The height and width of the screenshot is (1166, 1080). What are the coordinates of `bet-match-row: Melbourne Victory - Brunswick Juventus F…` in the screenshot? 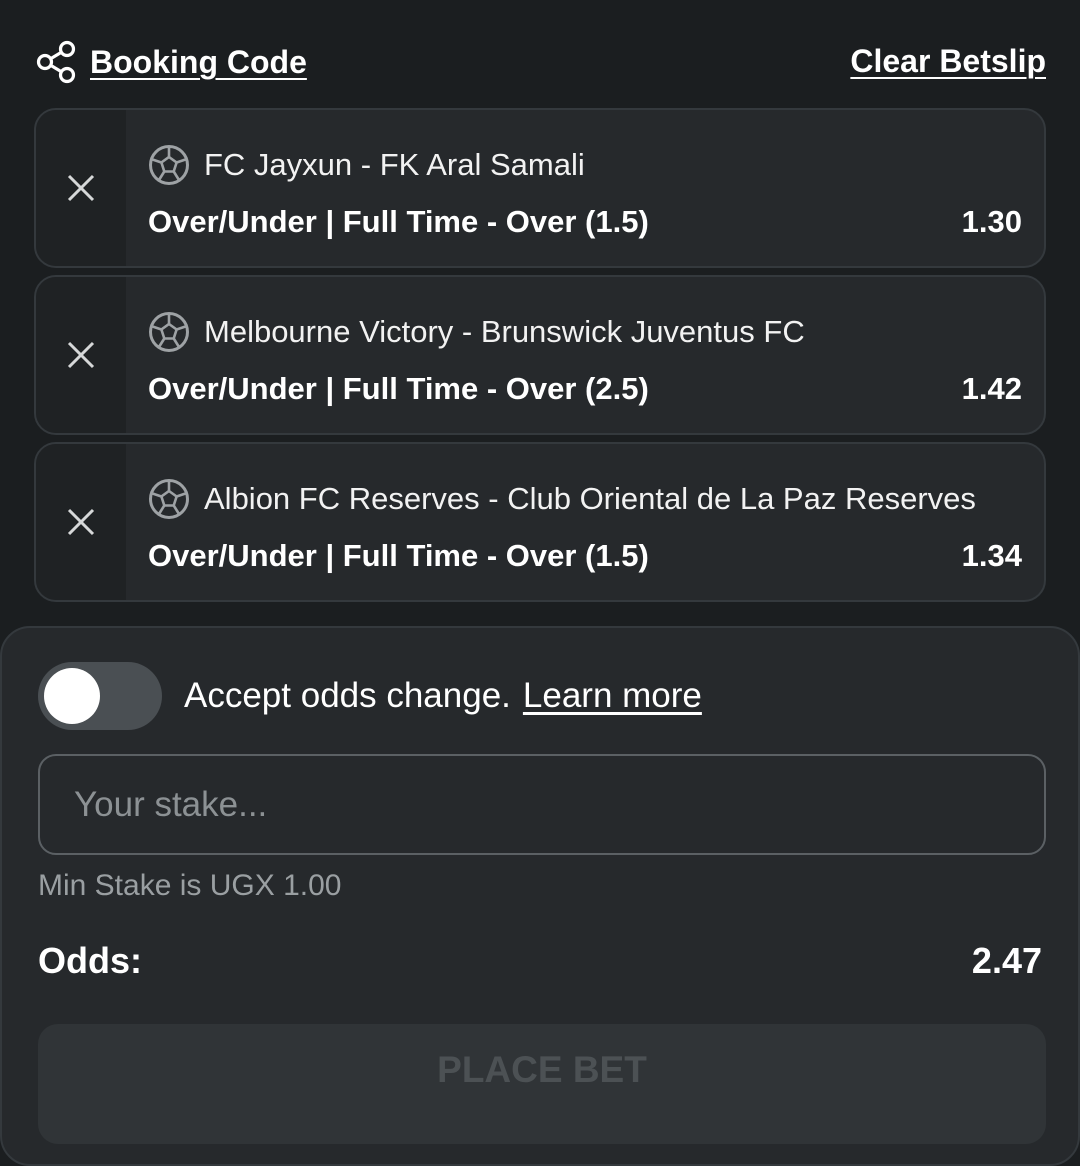 It's located at (476, 332).